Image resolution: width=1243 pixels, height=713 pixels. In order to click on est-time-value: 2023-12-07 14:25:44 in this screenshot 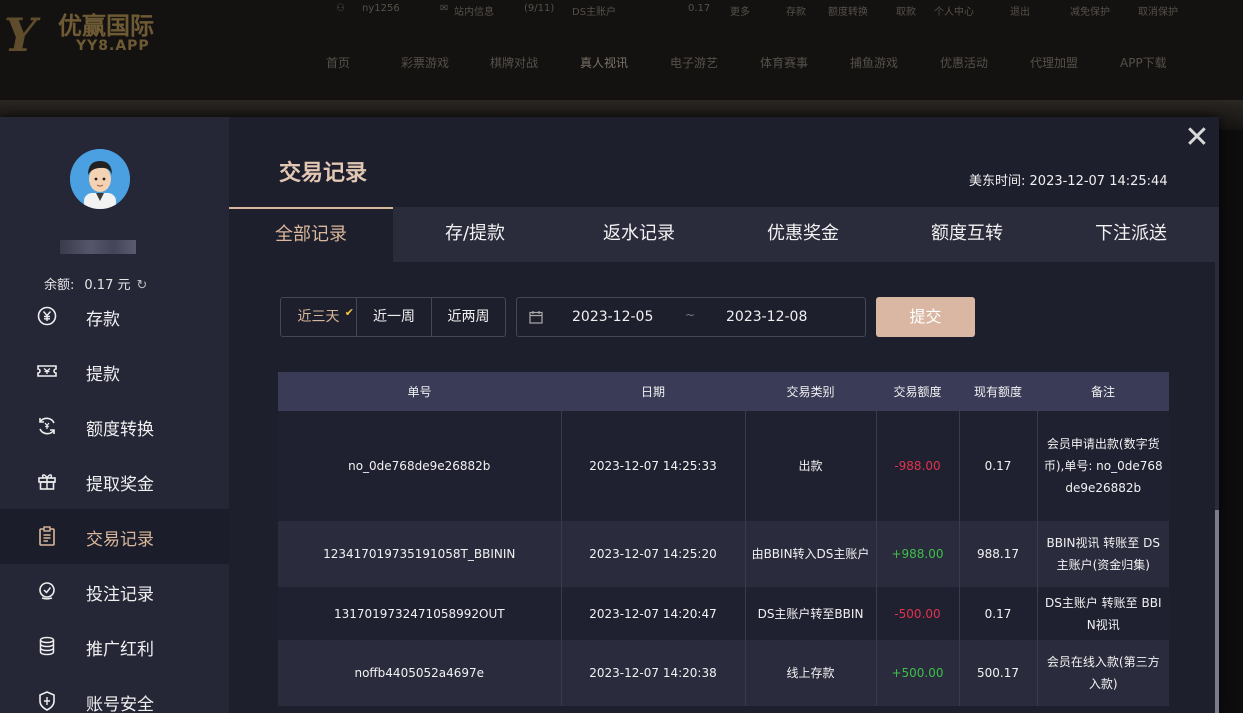, I will do `click(1098, 181)`.